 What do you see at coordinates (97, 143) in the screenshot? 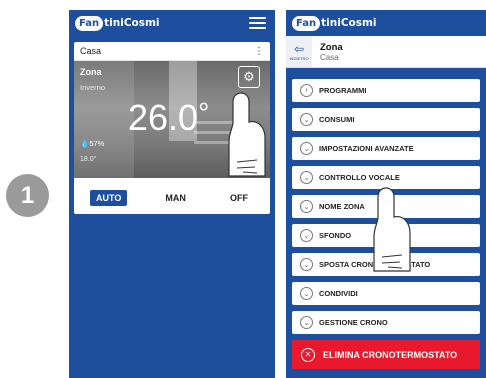
I see `humidity-value: 57%` at bounding box center [97, 143].